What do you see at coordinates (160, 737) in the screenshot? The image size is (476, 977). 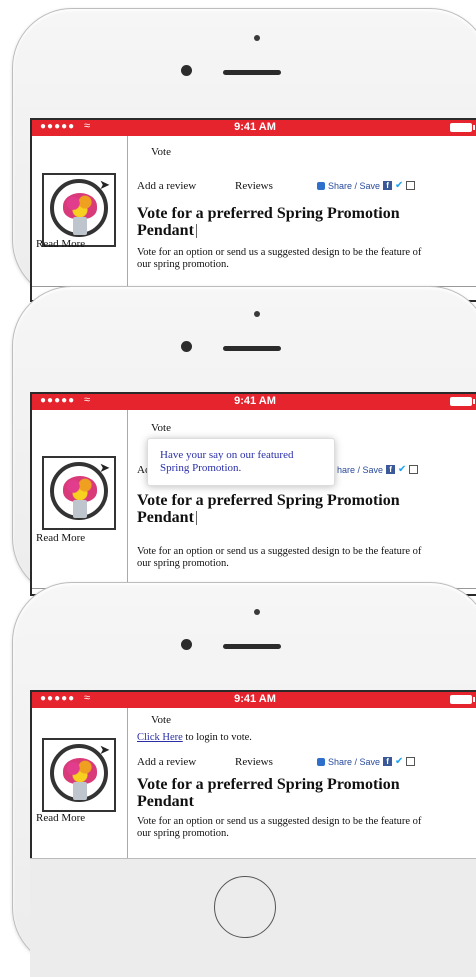 I see `click-here-link: Click Here` at bounding box center [160, 737].